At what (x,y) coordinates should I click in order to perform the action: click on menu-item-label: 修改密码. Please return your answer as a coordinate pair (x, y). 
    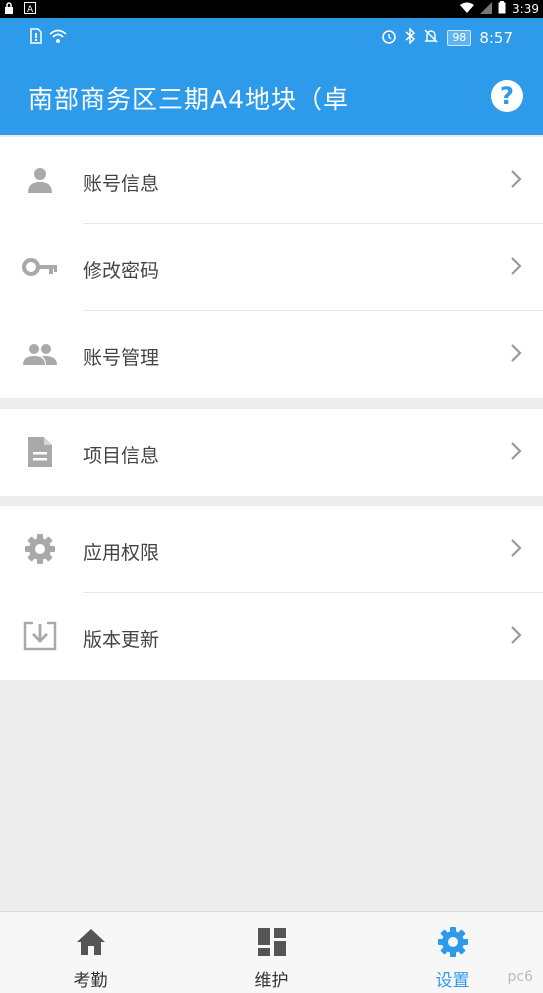
    Looking at the image, I should click on (121, 271).